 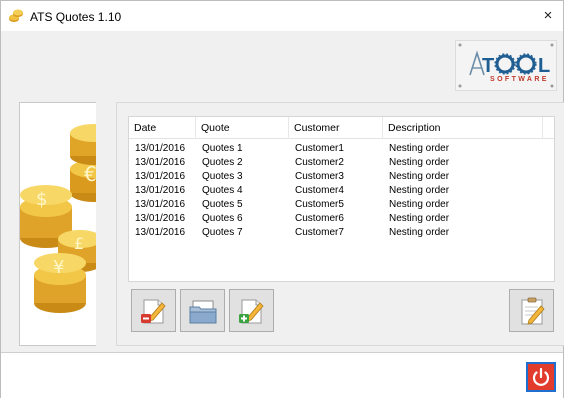 I want to click on coins-app-icon, so click(x=16, y=15).